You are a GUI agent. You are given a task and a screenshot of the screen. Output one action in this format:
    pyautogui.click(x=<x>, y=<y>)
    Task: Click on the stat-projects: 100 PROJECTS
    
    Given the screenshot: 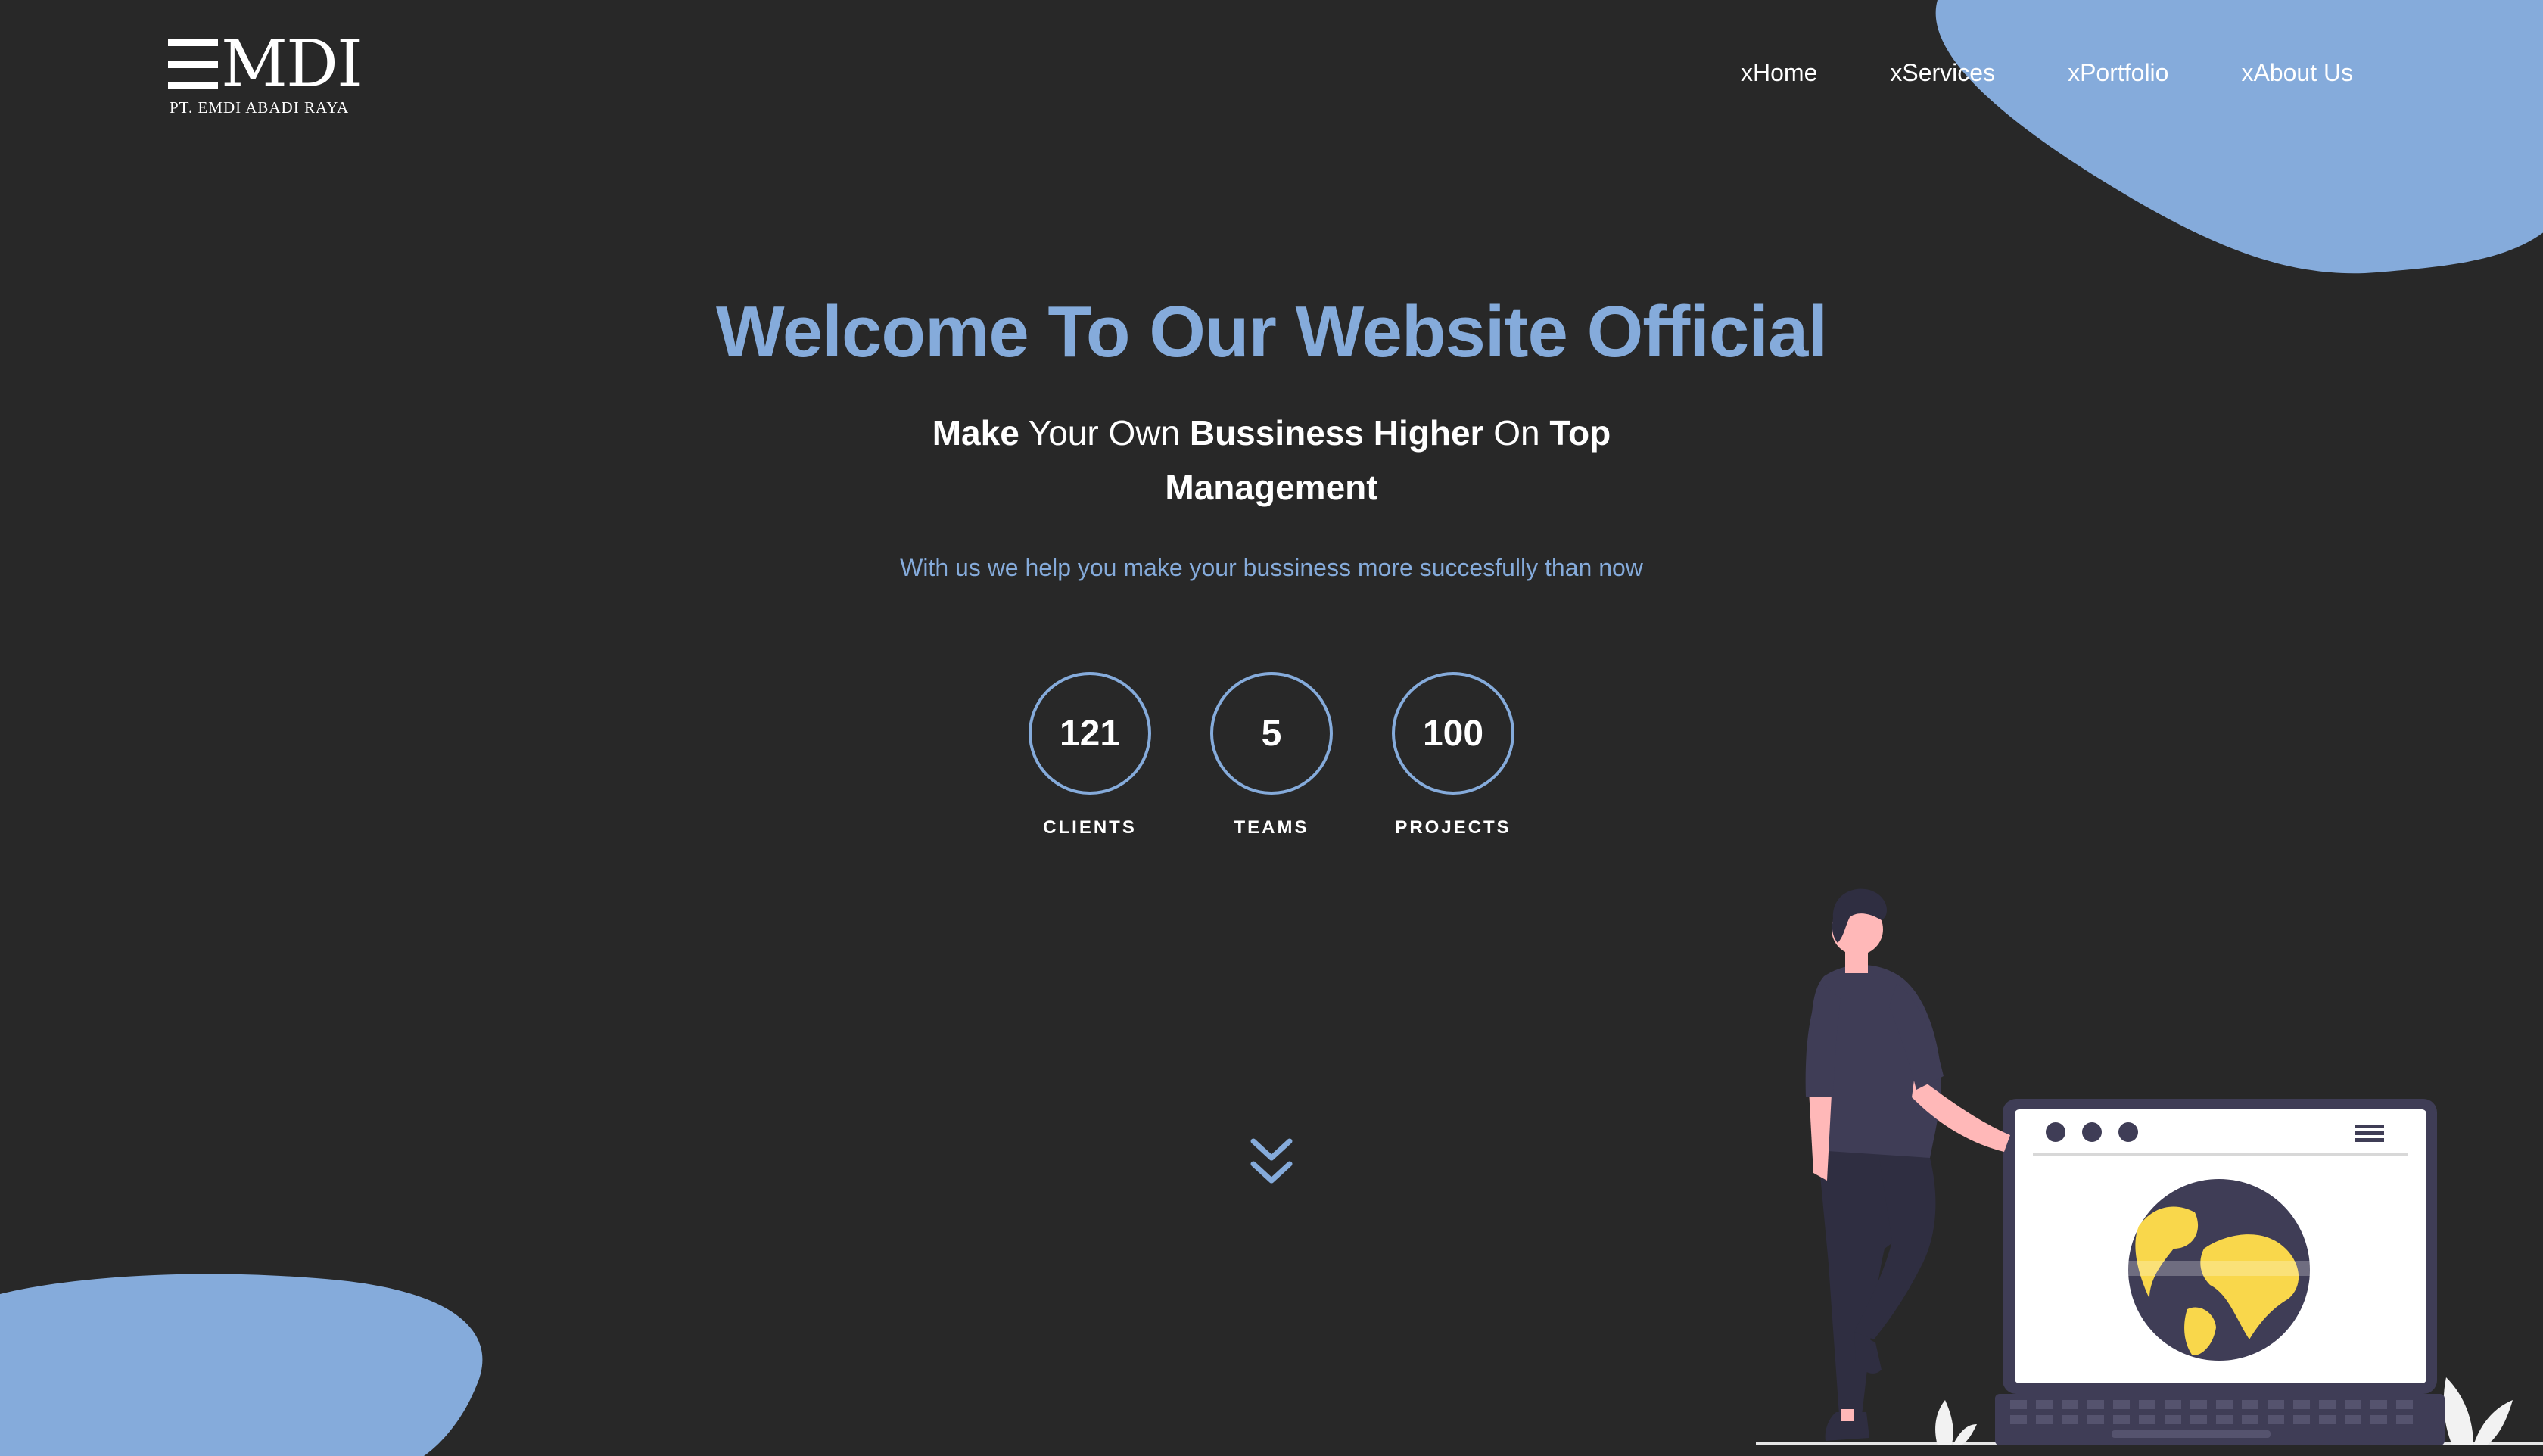 What is the action you would take?
    pyautogui.click(x=1453, y=755)
    